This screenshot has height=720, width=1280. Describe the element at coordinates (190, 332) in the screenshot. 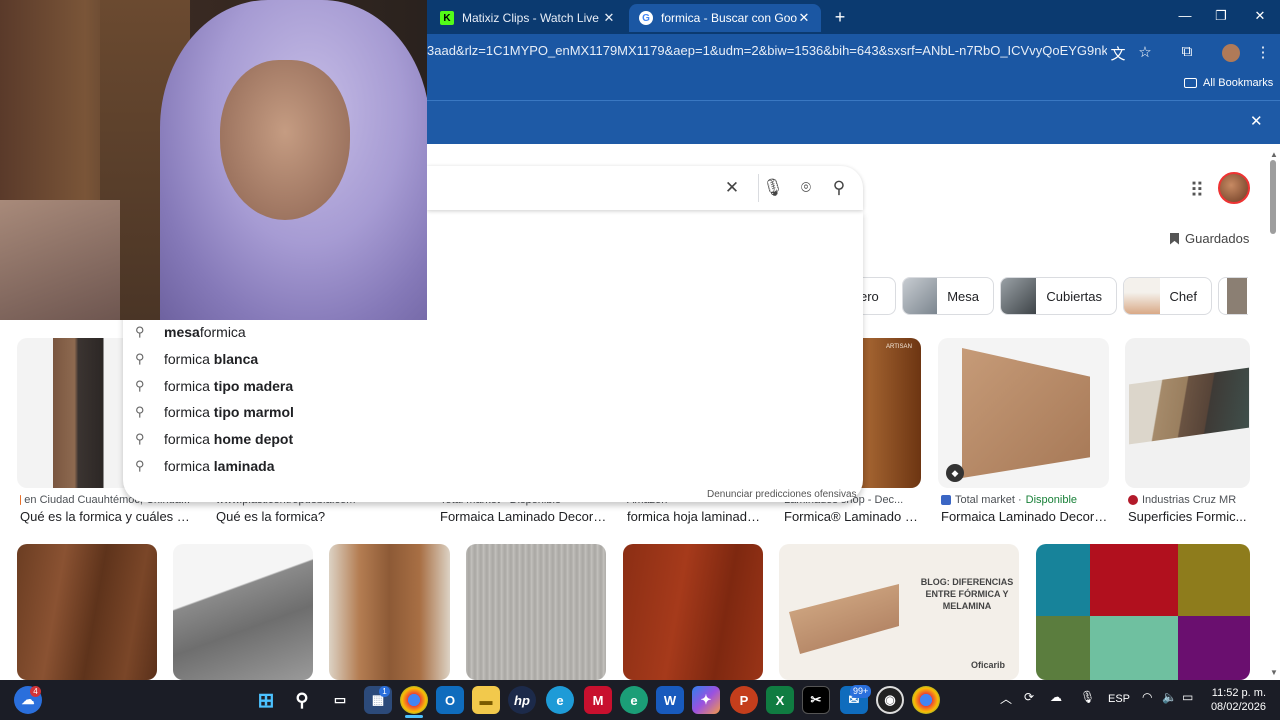

I see `suggestion-item: ⚲ mesa formica` at that location.